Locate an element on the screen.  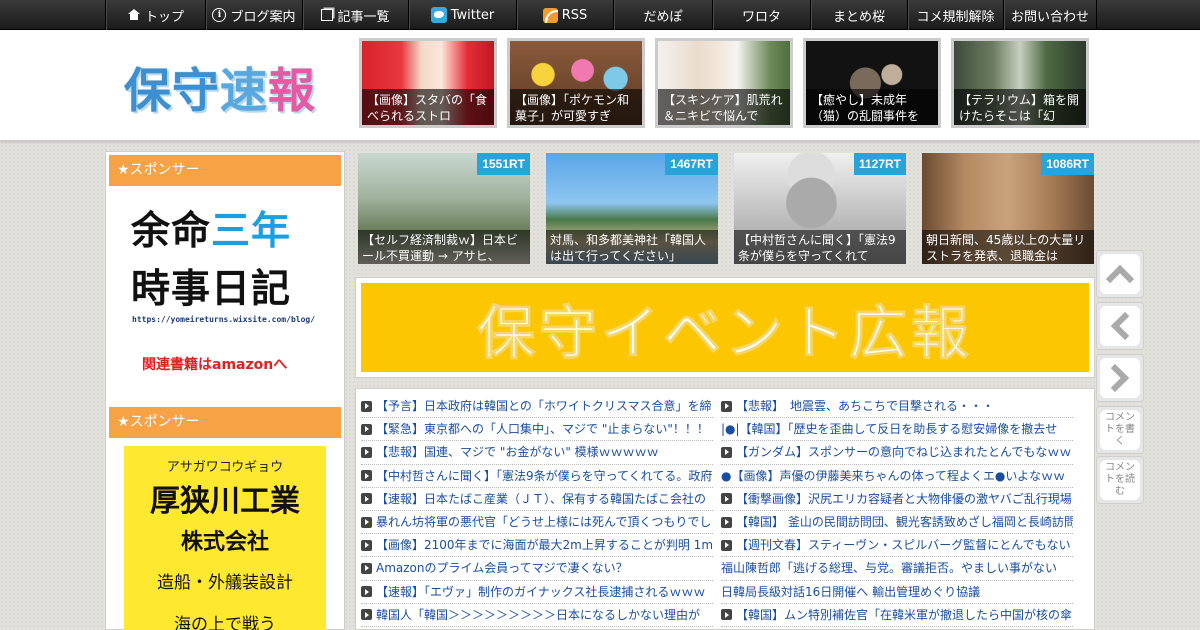
next-article-button is located at coordinates (1120, 378).